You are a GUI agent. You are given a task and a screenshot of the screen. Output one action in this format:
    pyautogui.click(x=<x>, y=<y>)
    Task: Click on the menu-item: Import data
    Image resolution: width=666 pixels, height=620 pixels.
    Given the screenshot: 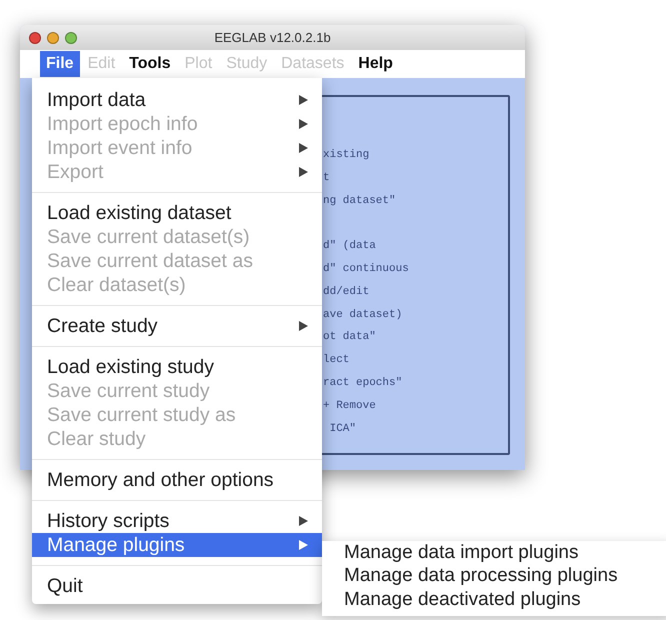 What is the action you would take?
    pyautogui.click(x=177, y=100)
    